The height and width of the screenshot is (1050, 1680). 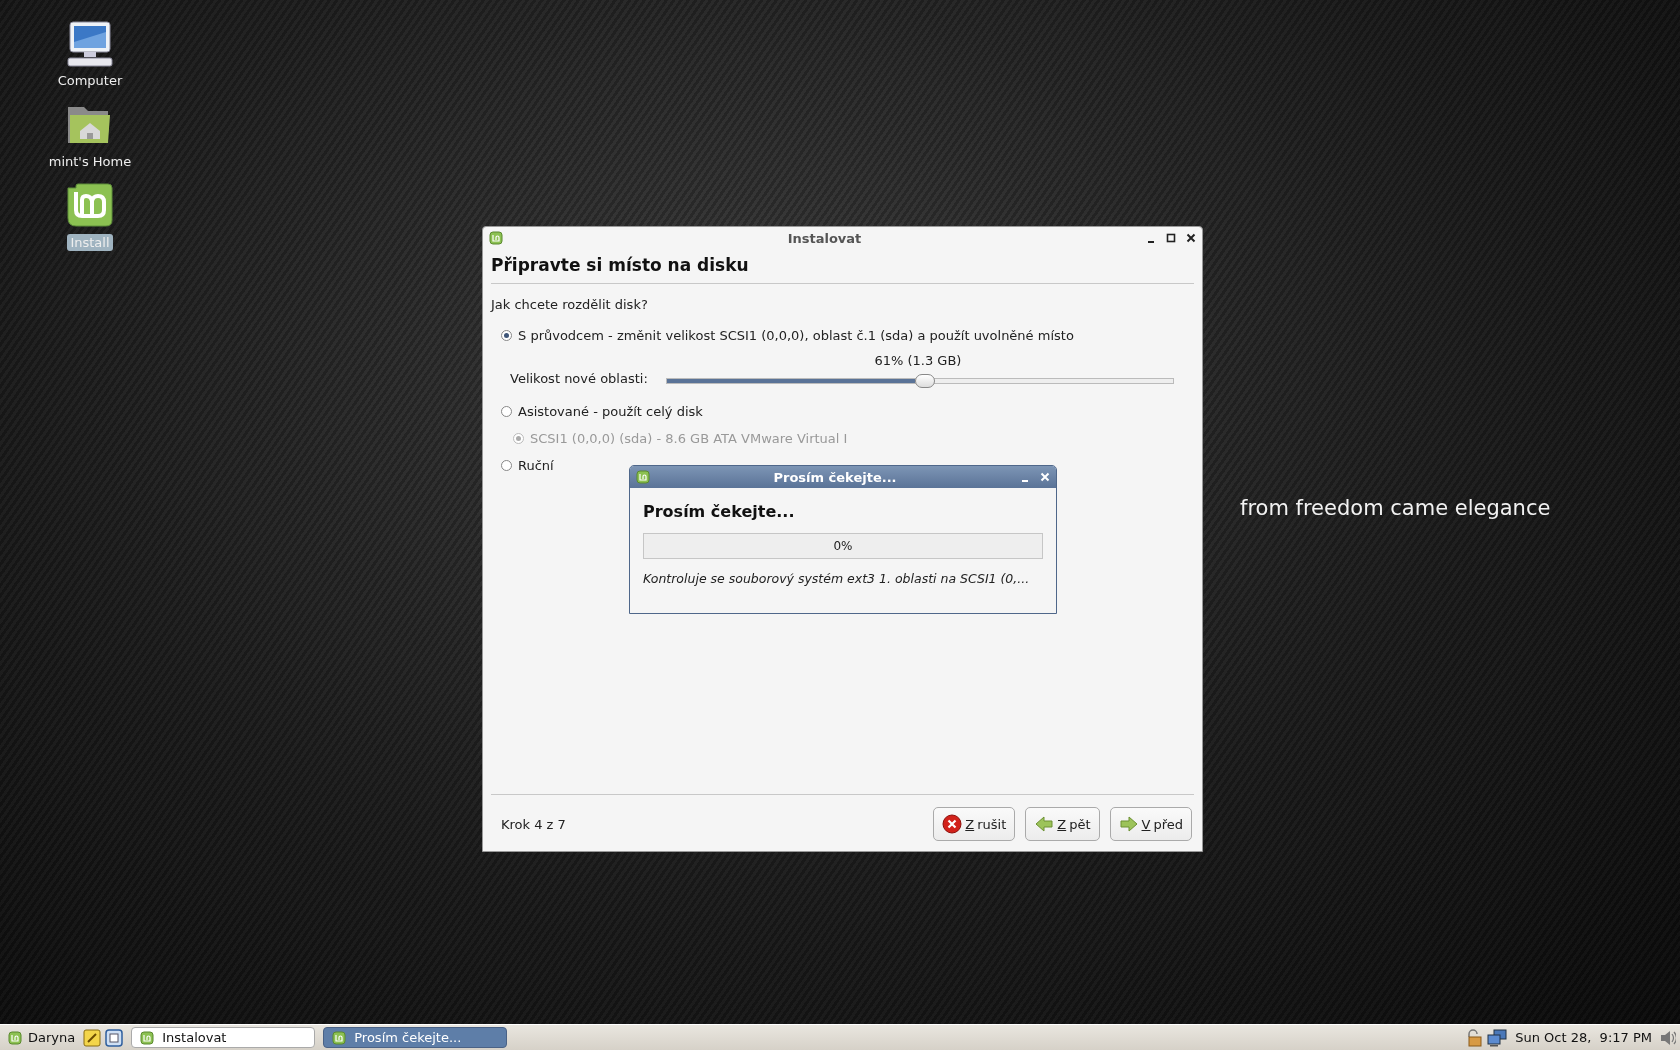 I want to click on slider-label: Velikost nové oblasti:, so click(x=579, y=379).